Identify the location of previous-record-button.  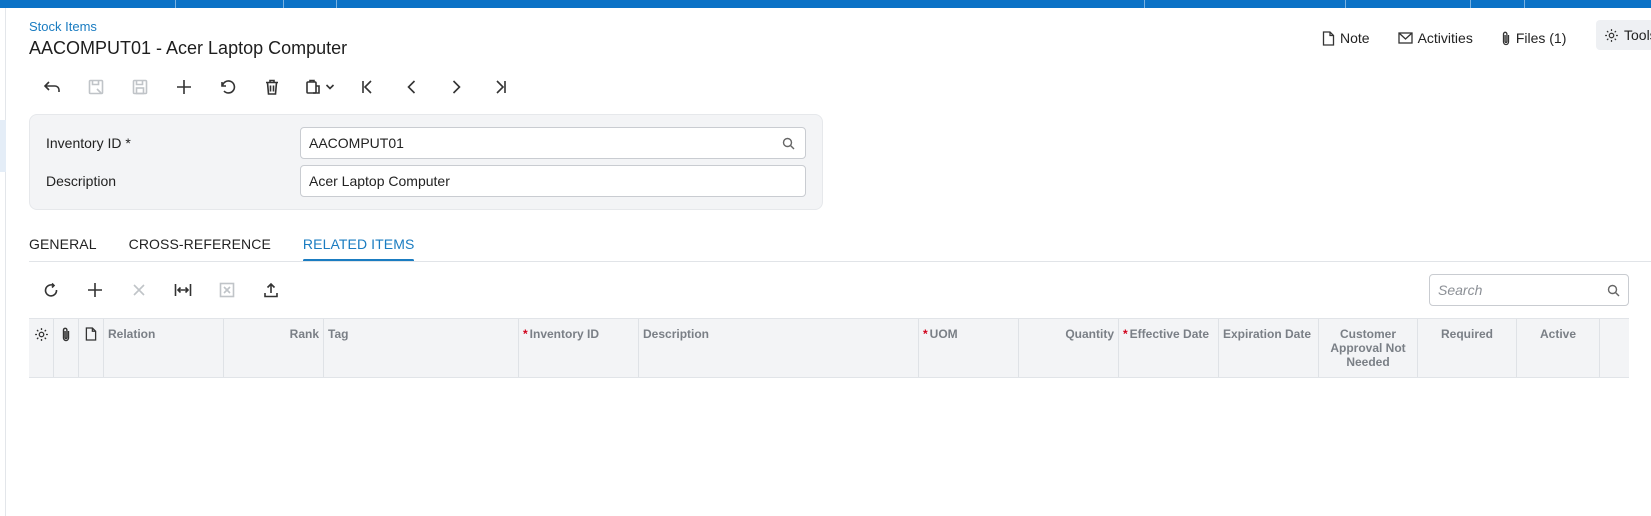
(412, 87).